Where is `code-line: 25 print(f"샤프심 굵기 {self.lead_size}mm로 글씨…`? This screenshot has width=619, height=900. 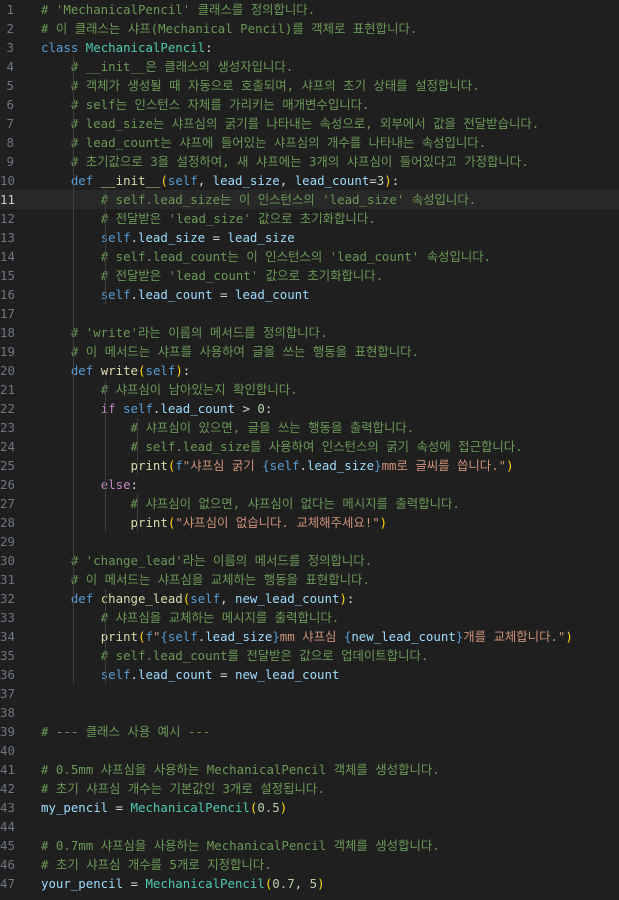 code-line: 25 print(f"샤프심 굵기 {self.lead_size}mm로 글씨… is located at coordinates (309, 465).